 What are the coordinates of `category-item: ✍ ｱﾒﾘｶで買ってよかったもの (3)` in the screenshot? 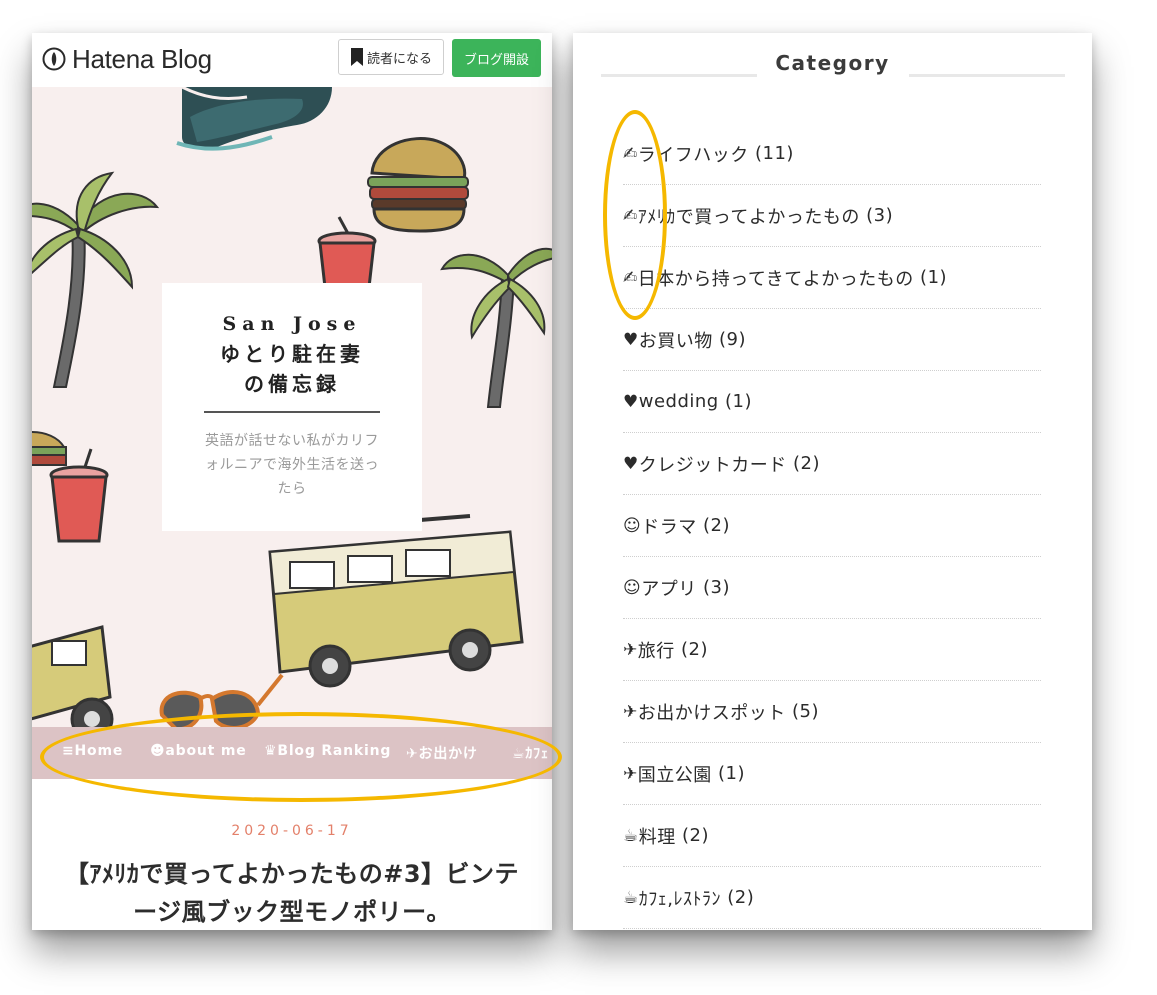 It's located at (832, 216).